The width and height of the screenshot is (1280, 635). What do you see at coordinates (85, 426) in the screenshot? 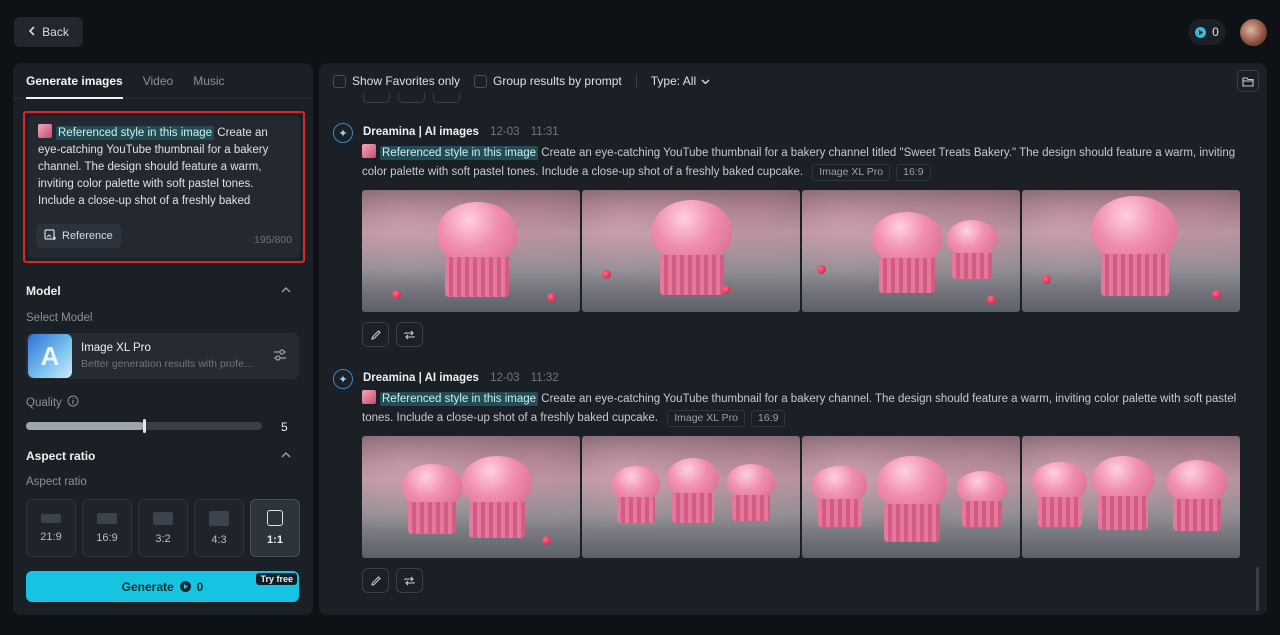
I see `quality-slider-fill` at bounding box center [85, 426].